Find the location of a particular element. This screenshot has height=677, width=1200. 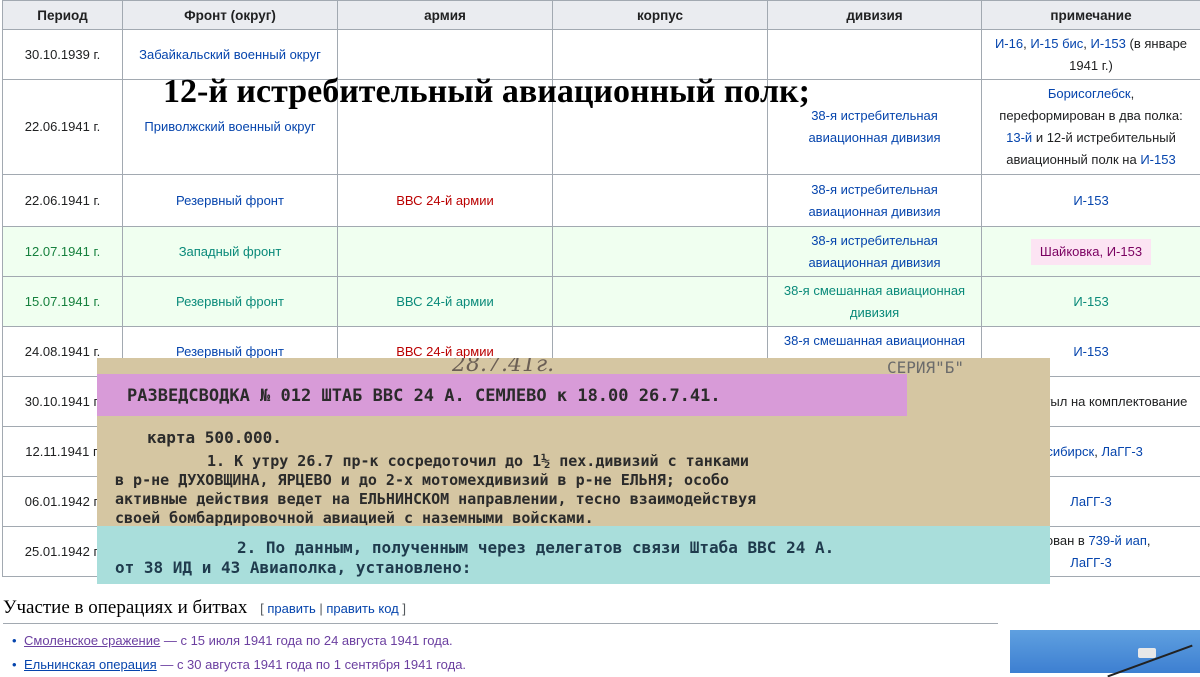

header-period: Период is located at coordinates (63, 15).